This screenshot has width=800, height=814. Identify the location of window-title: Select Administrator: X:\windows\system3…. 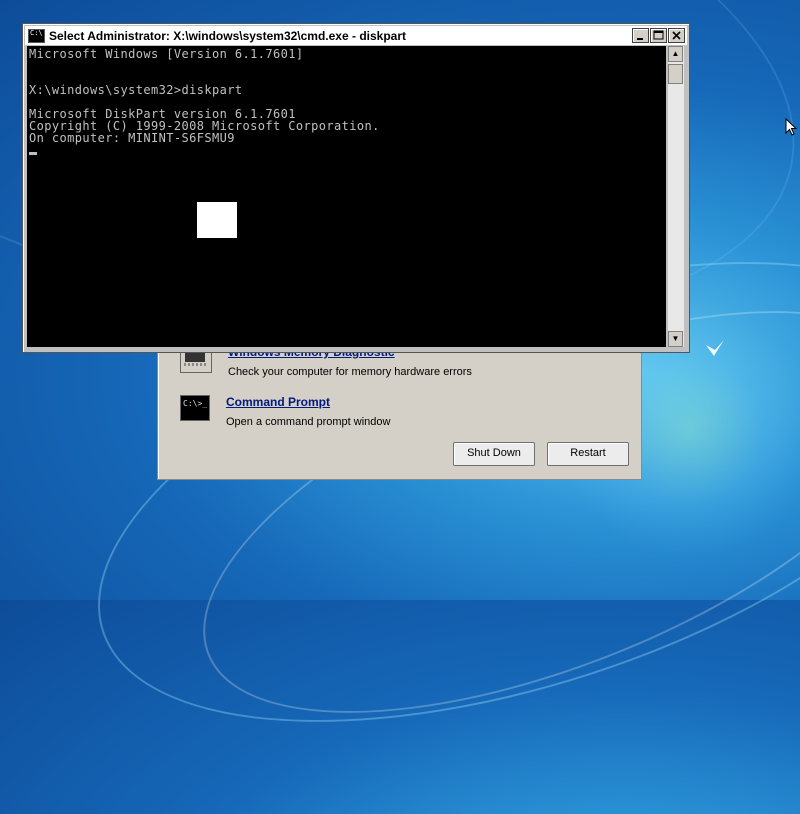
(227, 35).